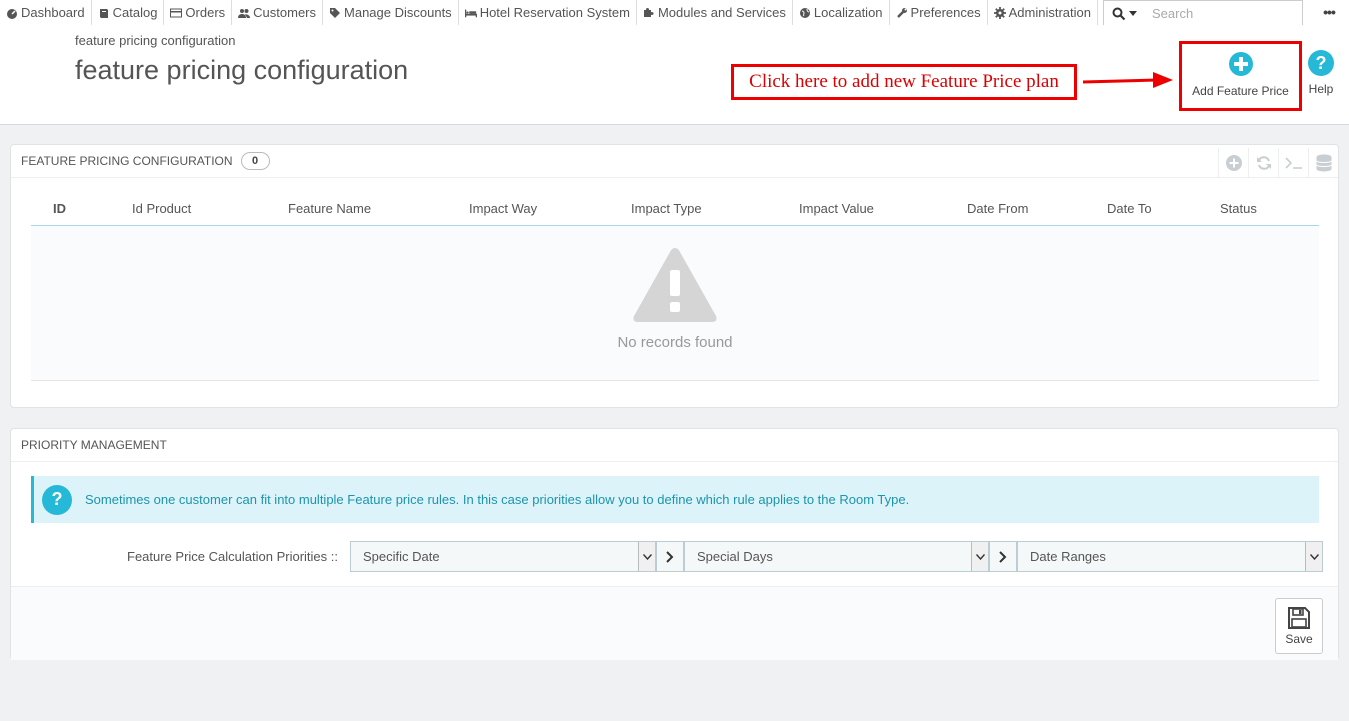  I want to click on tags-icon, so click(335, 12).